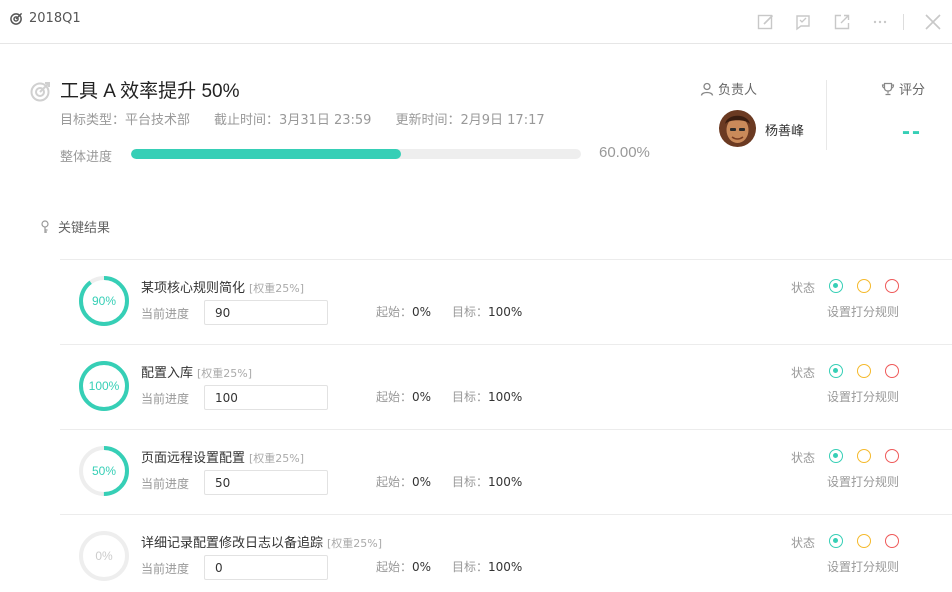 This screenshot has height=592, width=952. What do you see at coordinates (842, 22) in the screenshot?
I see `external-link-icon` at bounding box center [842, 22].